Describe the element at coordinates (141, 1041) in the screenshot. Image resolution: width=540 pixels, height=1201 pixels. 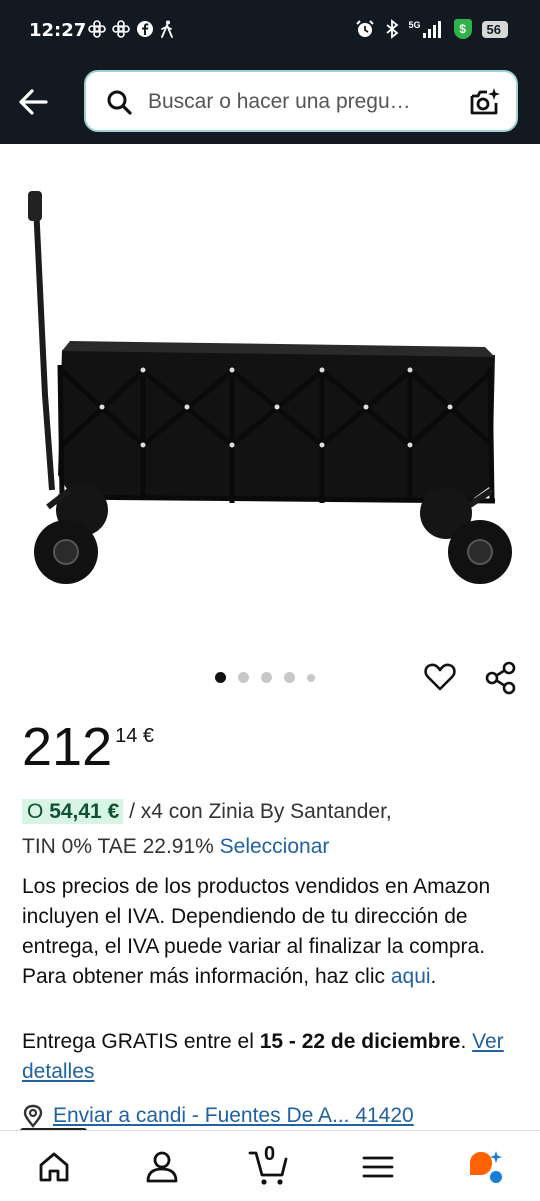
I see `delivery-prefix: Entrega GRATIS entre el` at that location.